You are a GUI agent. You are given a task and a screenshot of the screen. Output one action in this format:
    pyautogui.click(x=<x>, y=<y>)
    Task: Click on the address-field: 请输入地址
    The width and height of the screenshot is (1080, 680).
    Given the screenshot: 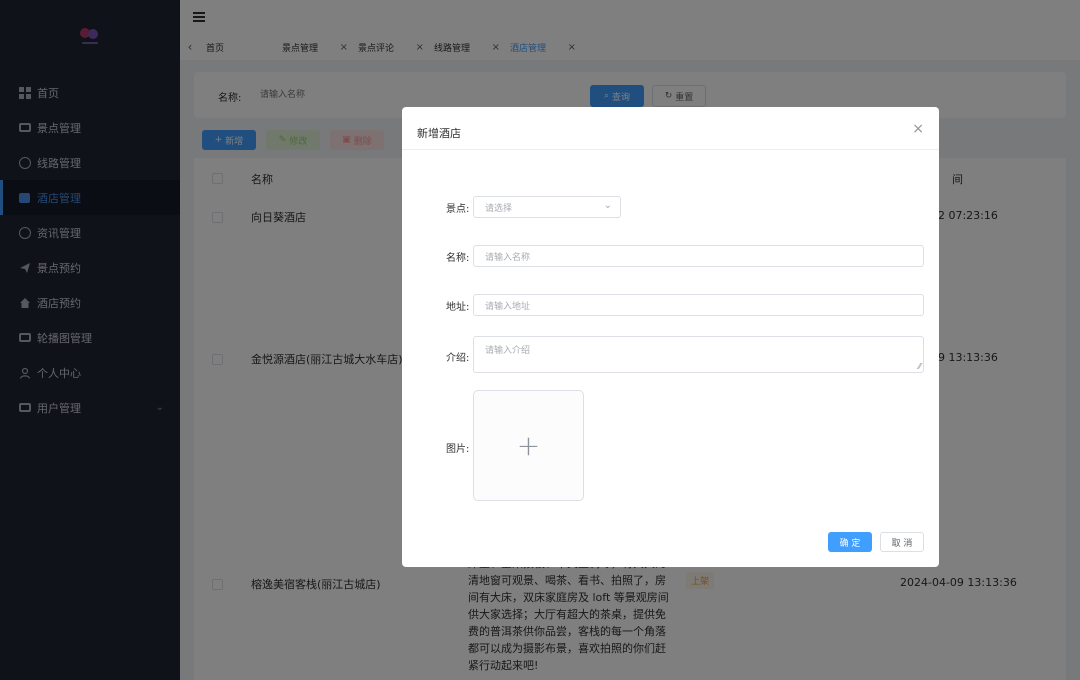 What is the action you would take?
    pyautogui.click(x=698, y=305)
    